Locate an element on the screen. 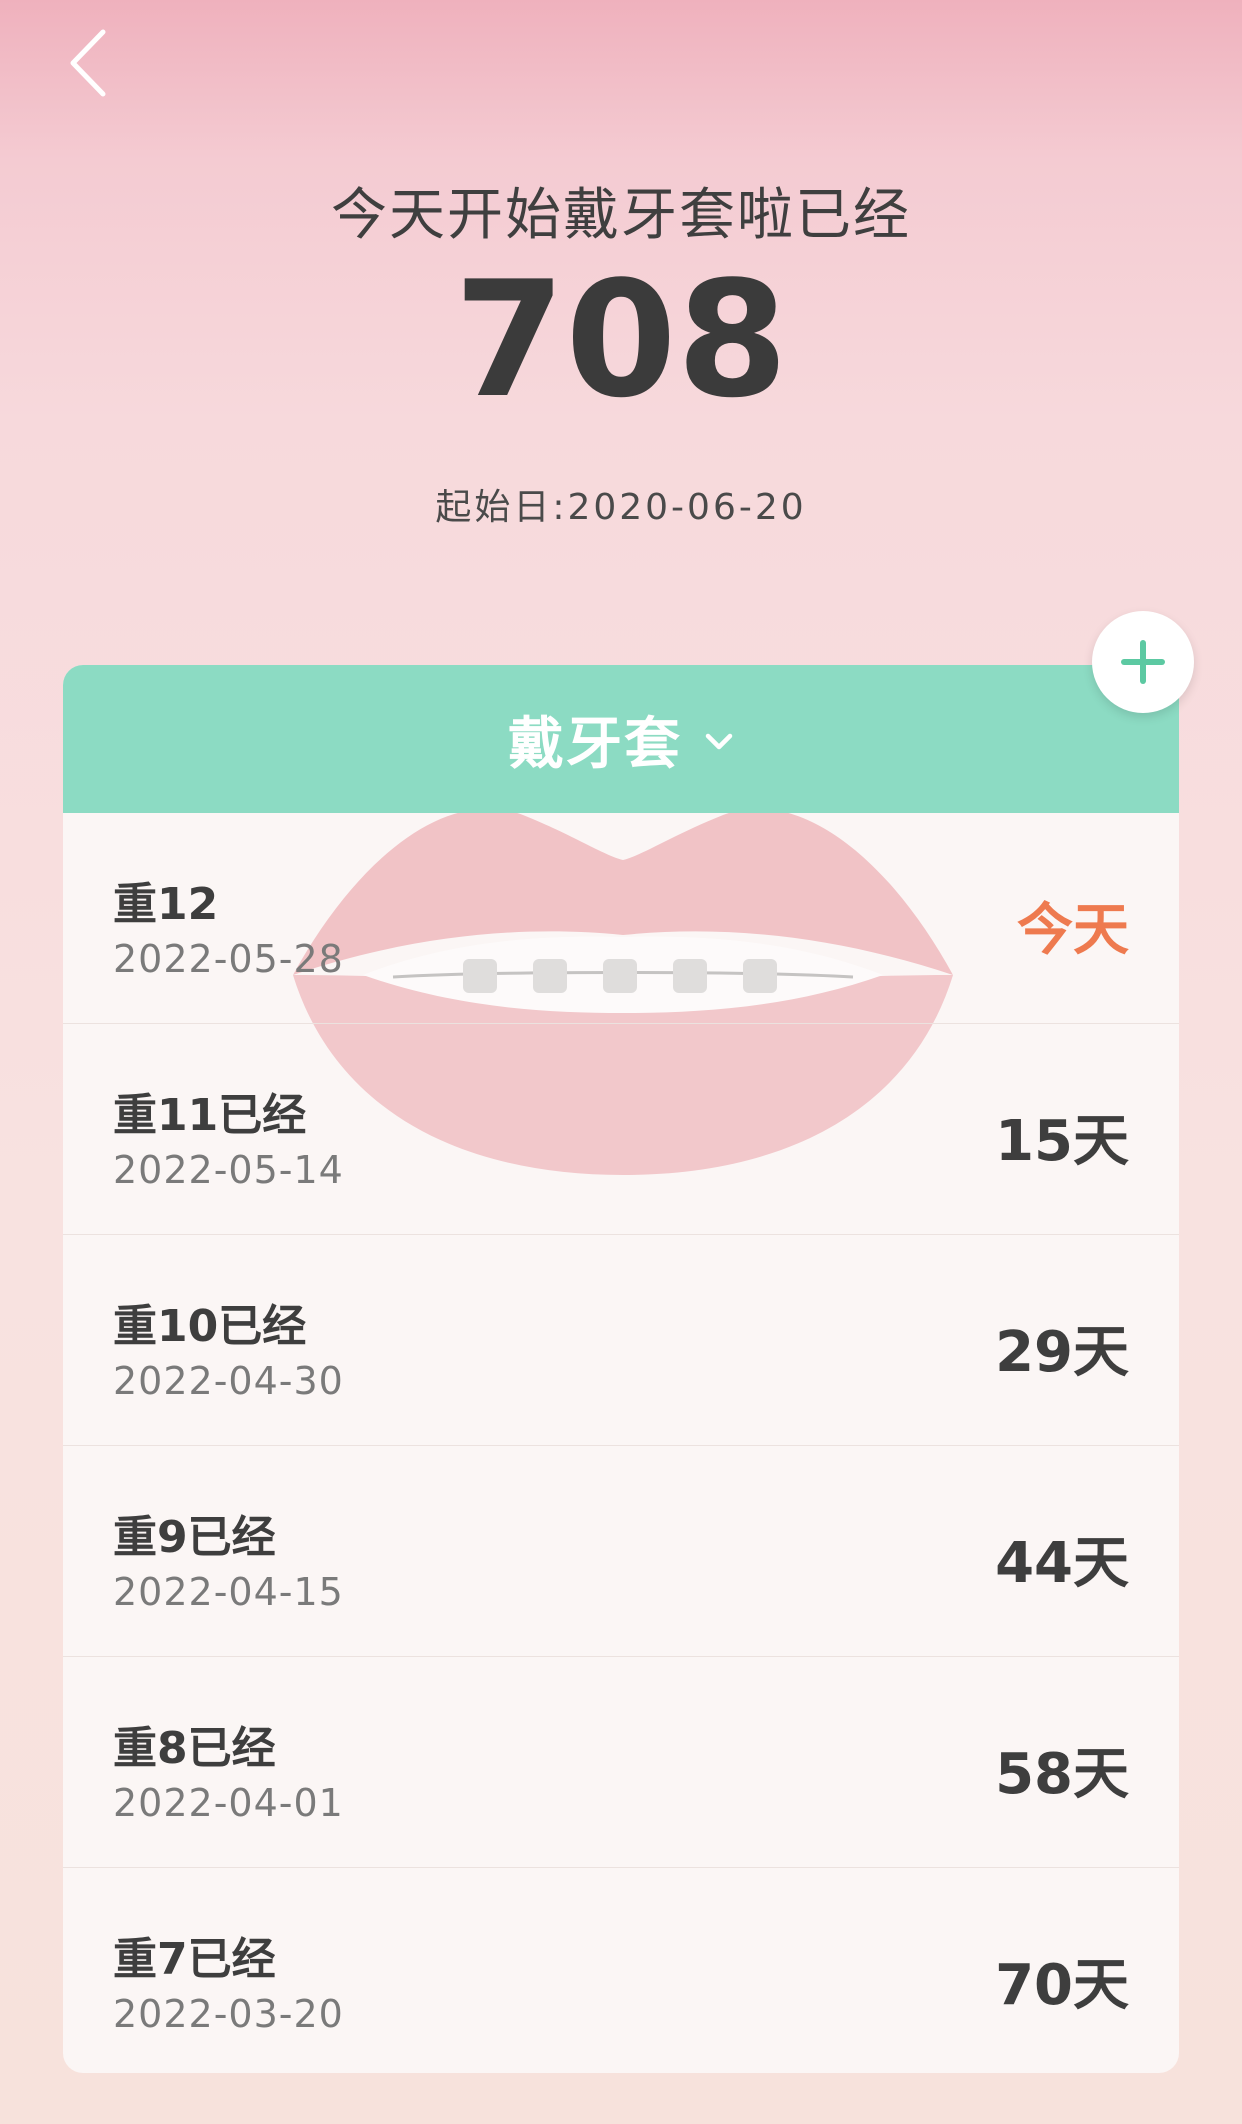  row-title: 重9已经 is located at coordinates (194, 1537).